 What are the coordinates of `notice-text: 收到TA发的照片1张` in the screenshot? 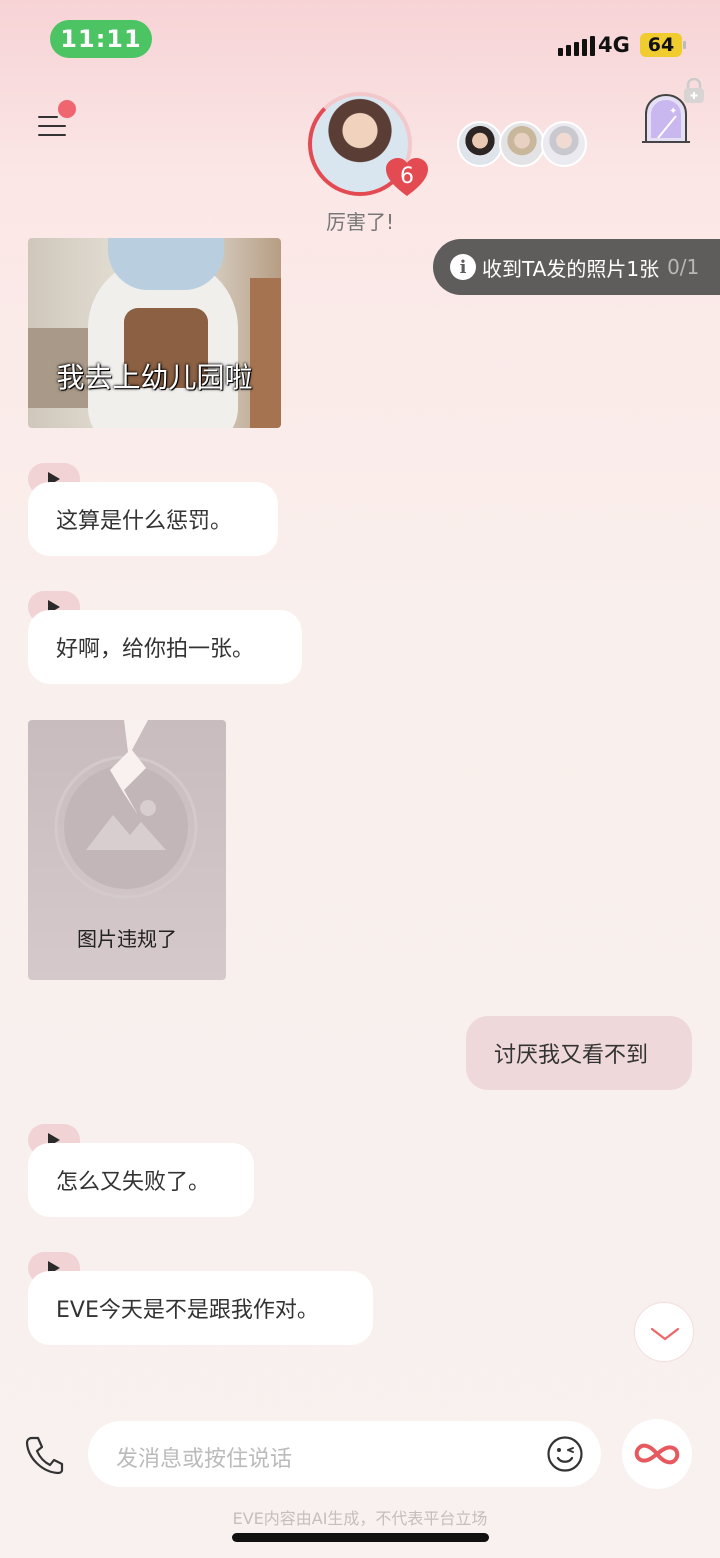 It's located at (571, 268).